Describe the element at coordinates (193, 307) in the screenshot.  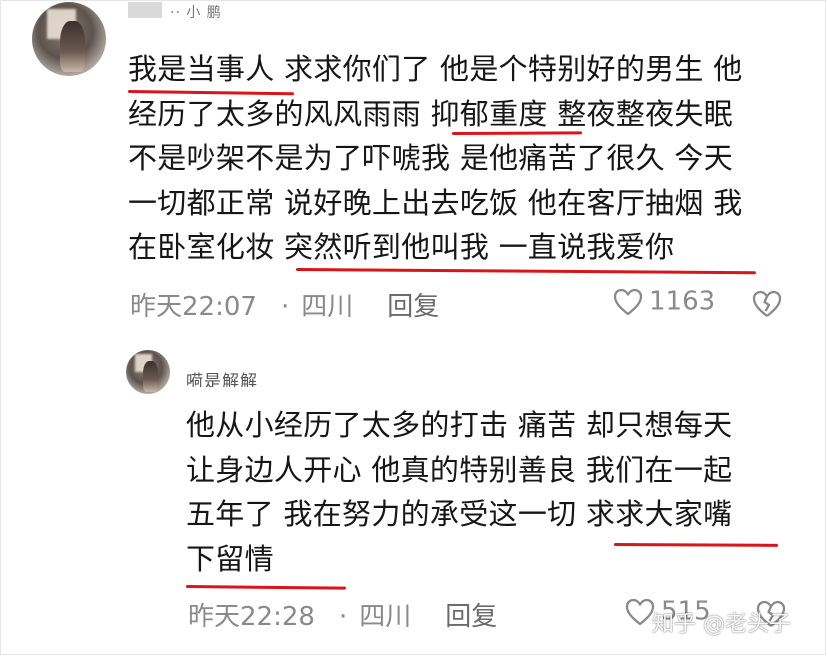
I see `comment-time: 昨天22:07` at that location.